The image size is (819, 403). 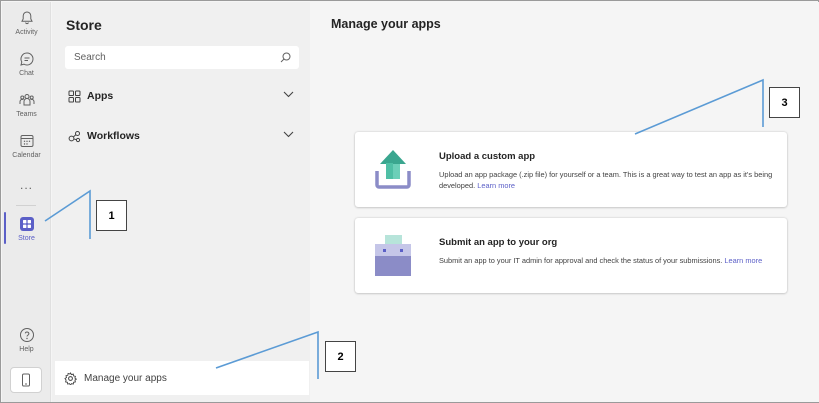 I want to click on upload-icon, so click(x=393, y=169).